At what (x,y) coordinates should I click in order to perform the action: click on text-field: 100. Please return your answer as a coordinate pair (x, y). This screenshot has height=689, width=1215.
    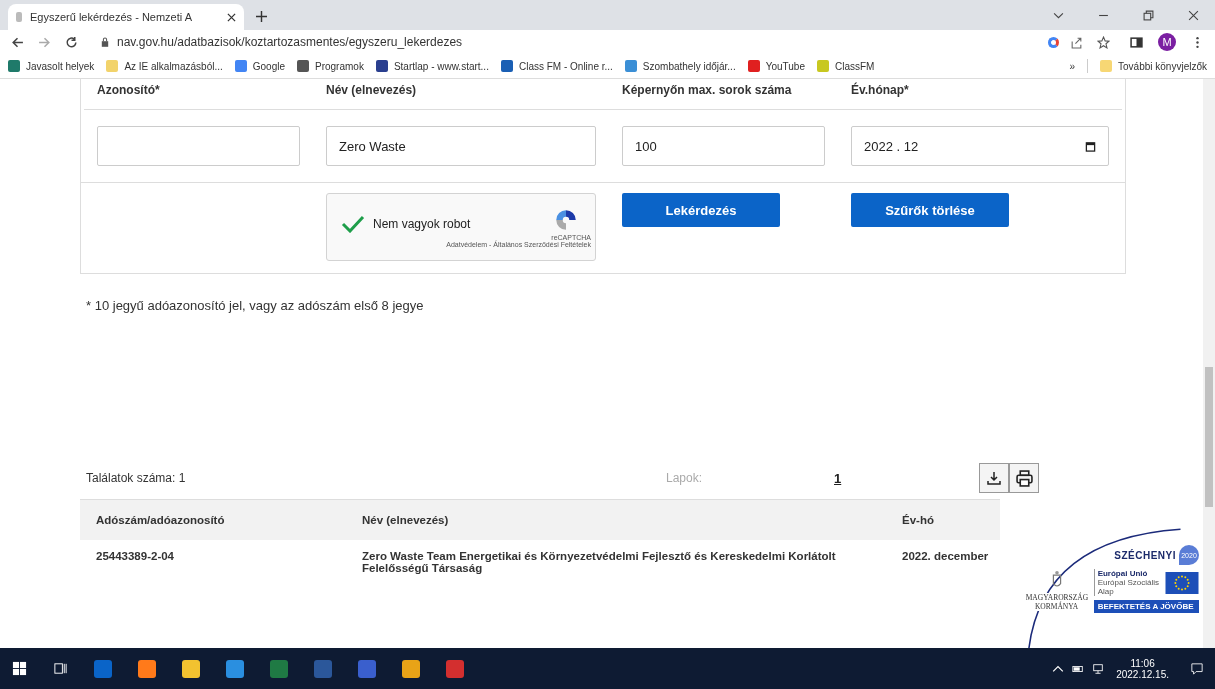
    Looking at the image, I should click on (723, 146).